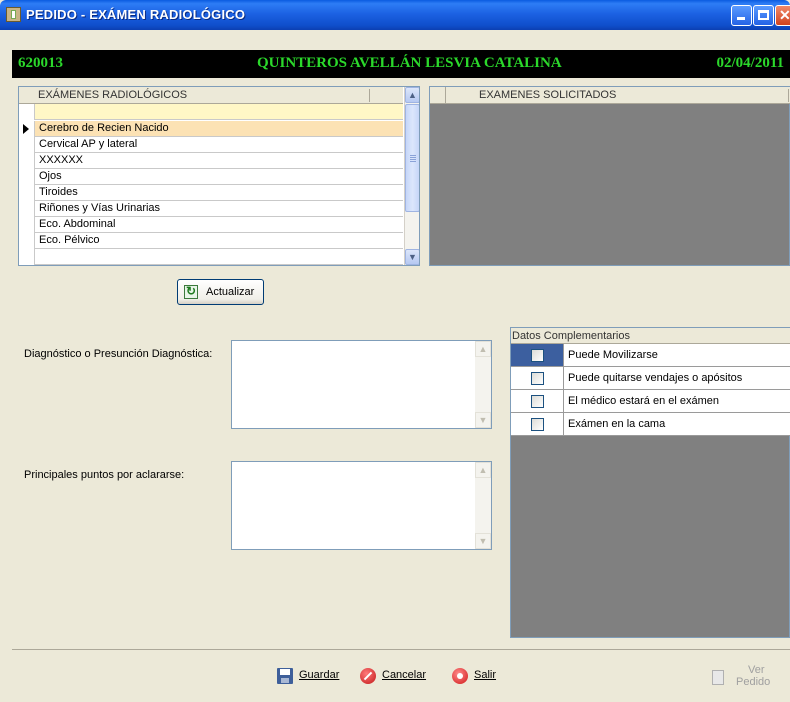 The image size is (790, 702). What do you see at coordinates (211, 112) in the screenshot?
I see `new-row` at bounding box center [211, 112].